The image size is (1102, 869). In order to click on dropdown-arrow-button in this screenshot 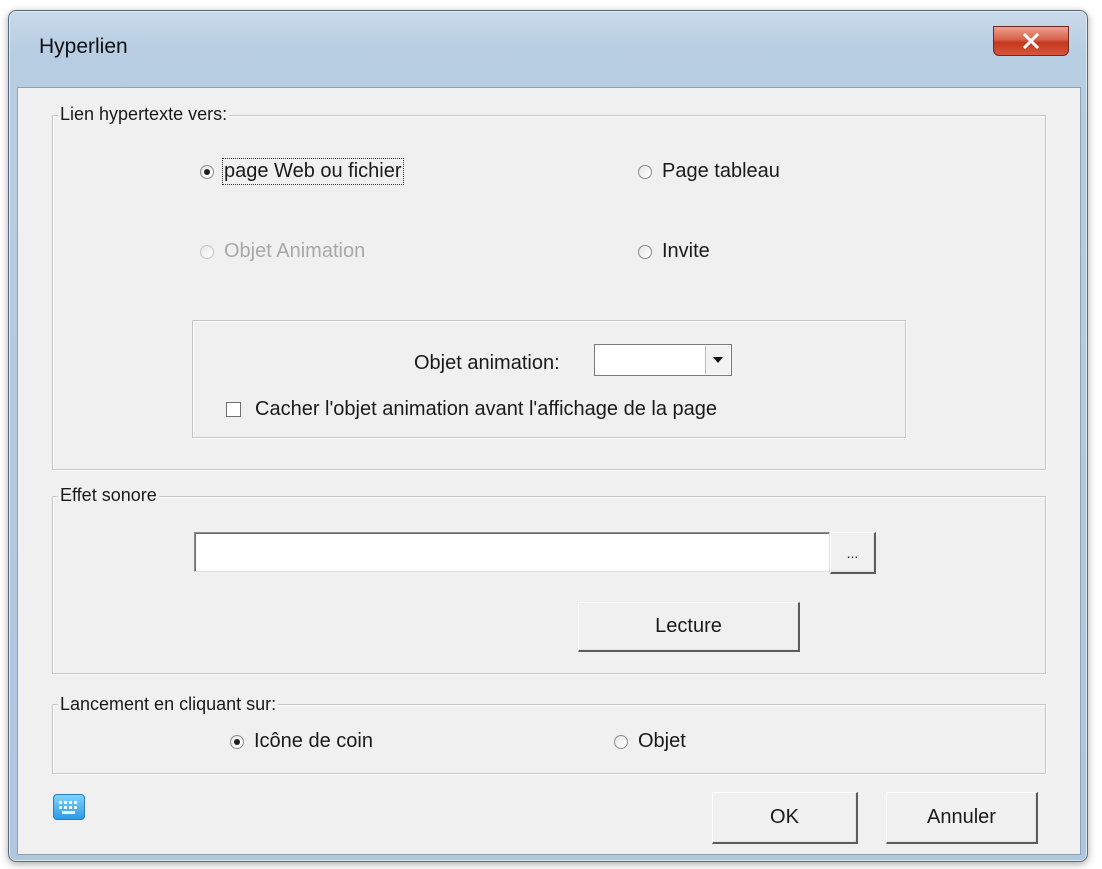, I will do `click(717, 360)`.